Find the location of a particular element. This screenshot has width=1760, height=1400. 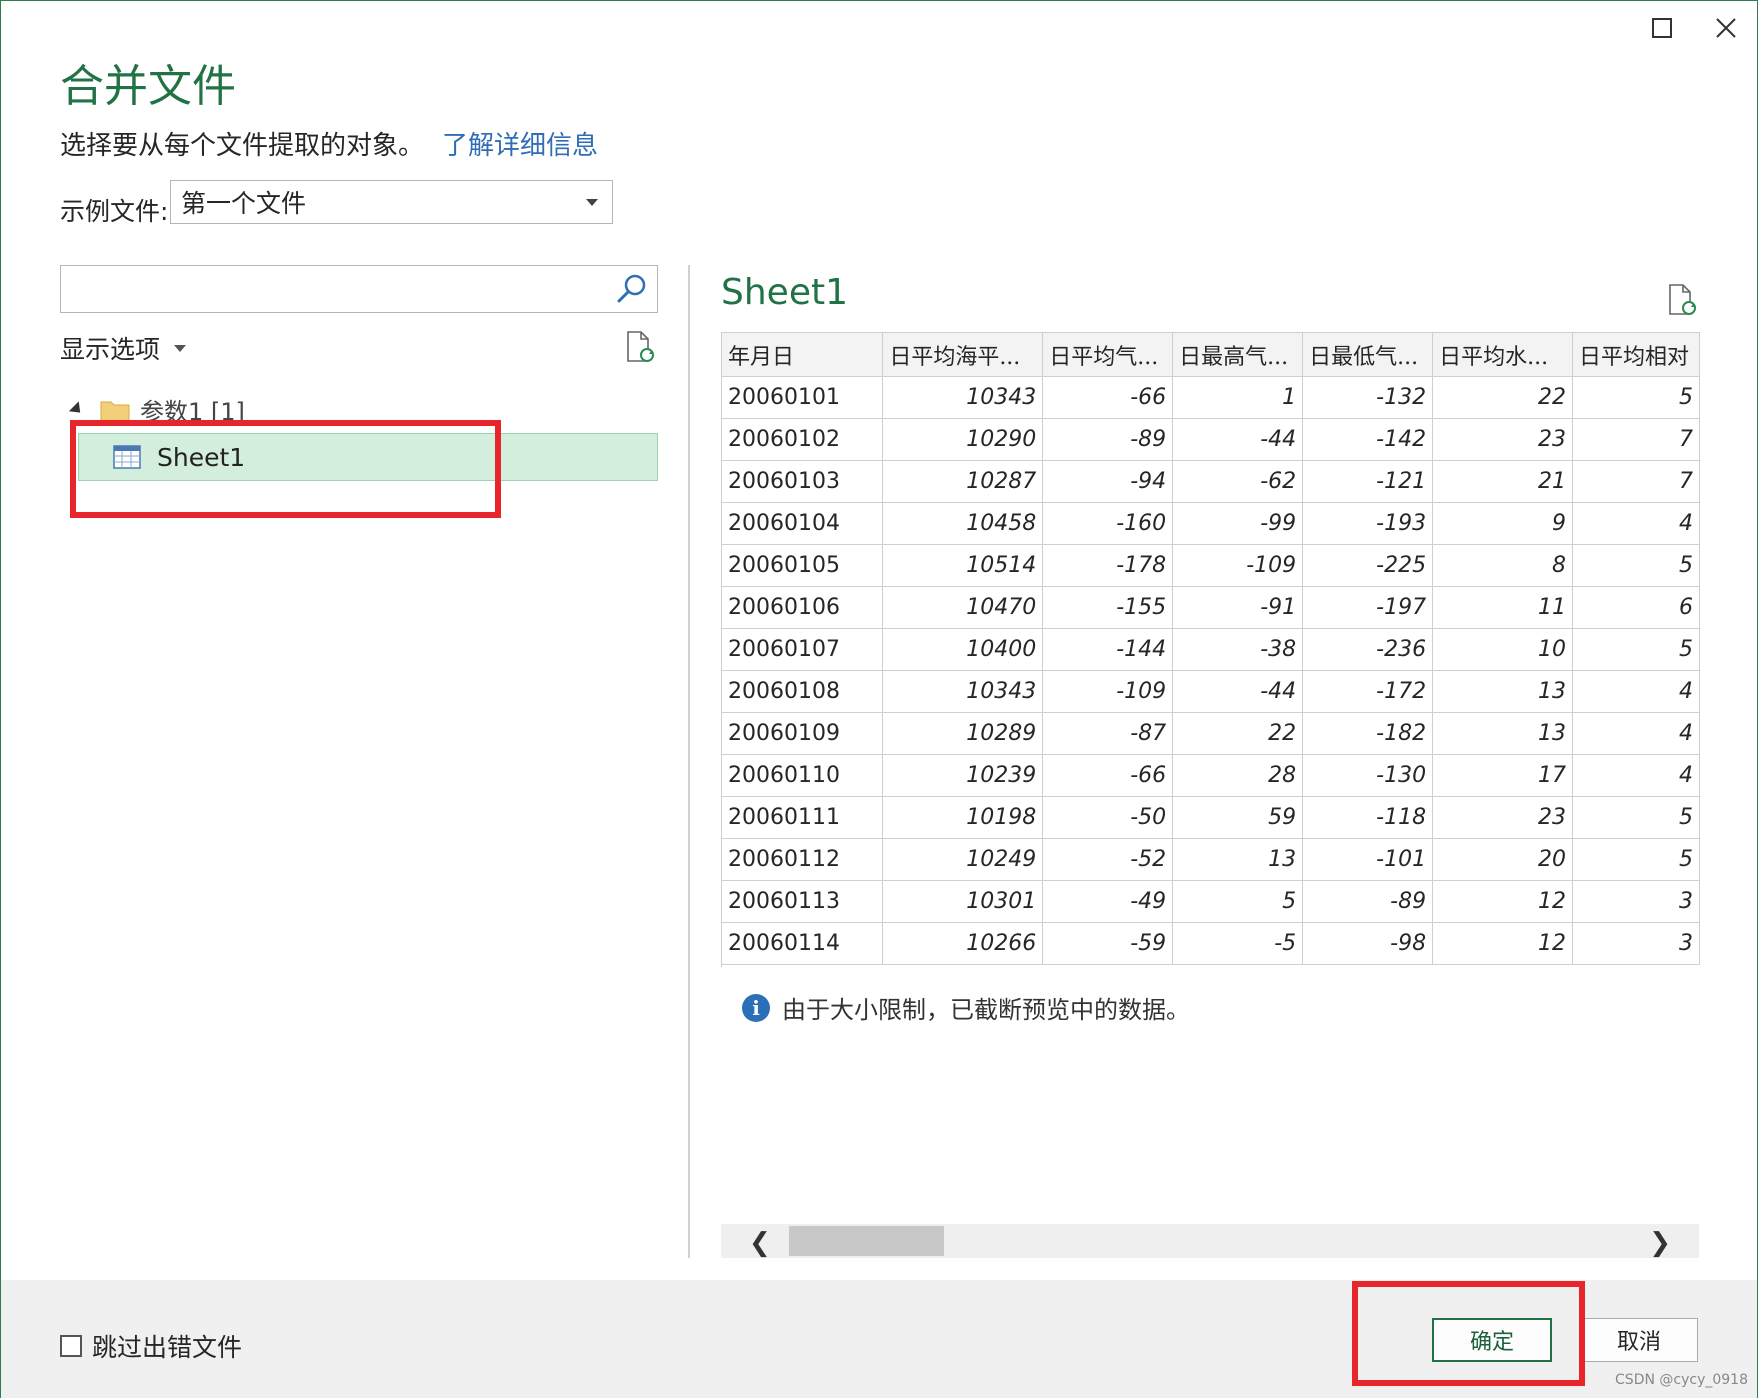

table-cell: 10301 is located at coordinates (963, 901).